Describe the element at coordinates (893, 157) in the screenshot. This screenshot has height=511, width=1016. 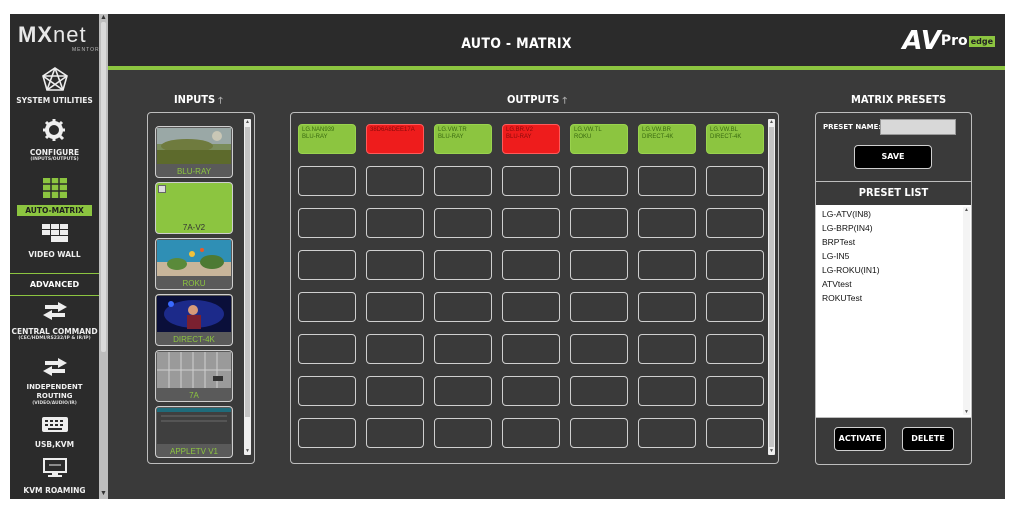
I see `save-button: SAVE` at that location.